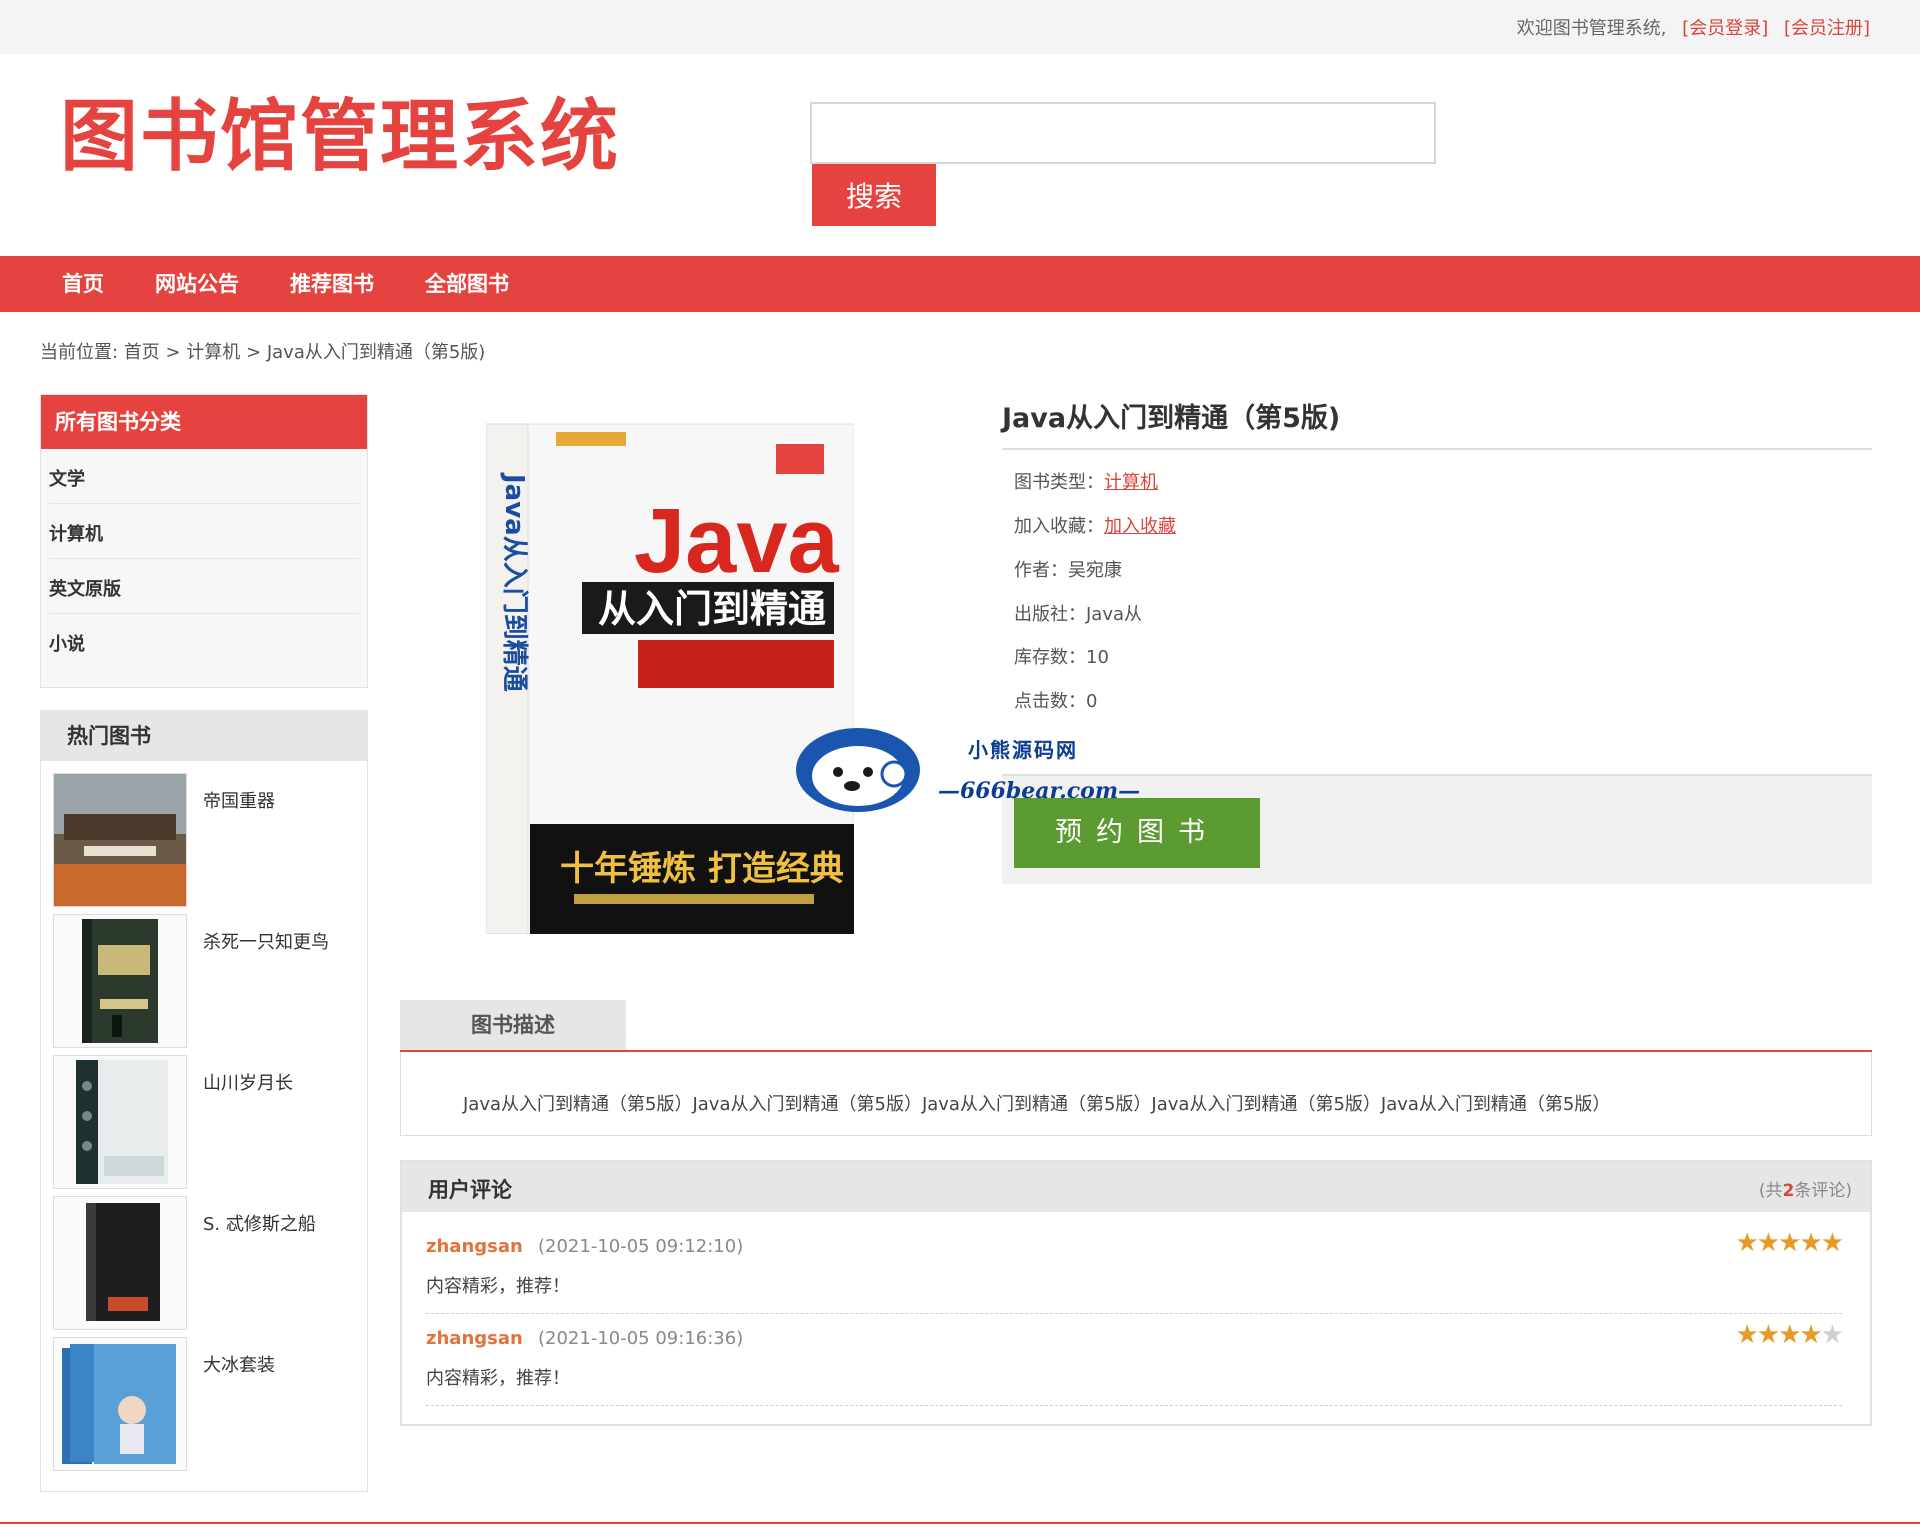  I want to click on category-panel-title: 所有图书分类, so click(204, 422).